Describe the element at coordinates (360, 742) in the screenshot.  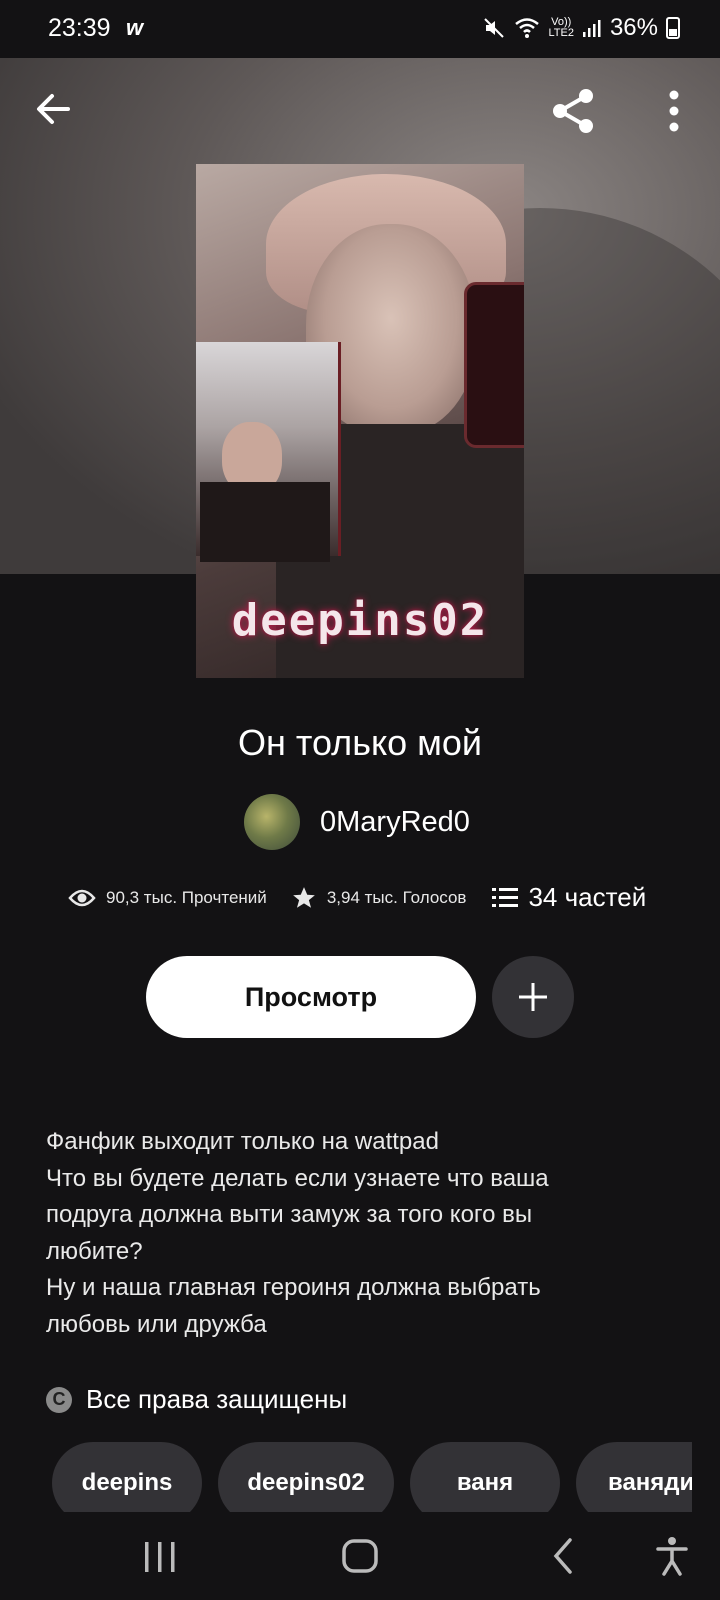
I see `story-title: Он только мой` at that location.